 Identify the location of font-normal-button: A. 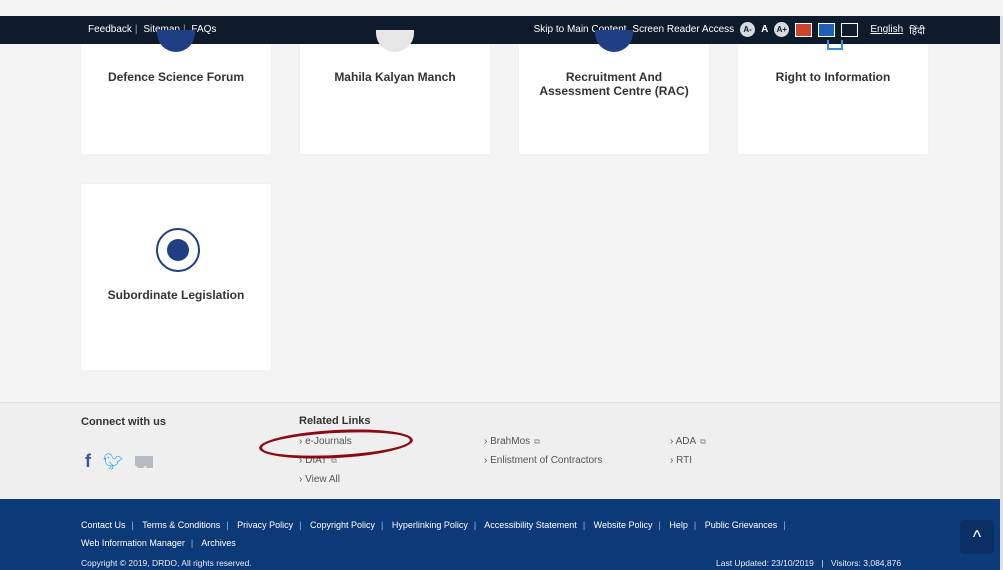
(764, 29).